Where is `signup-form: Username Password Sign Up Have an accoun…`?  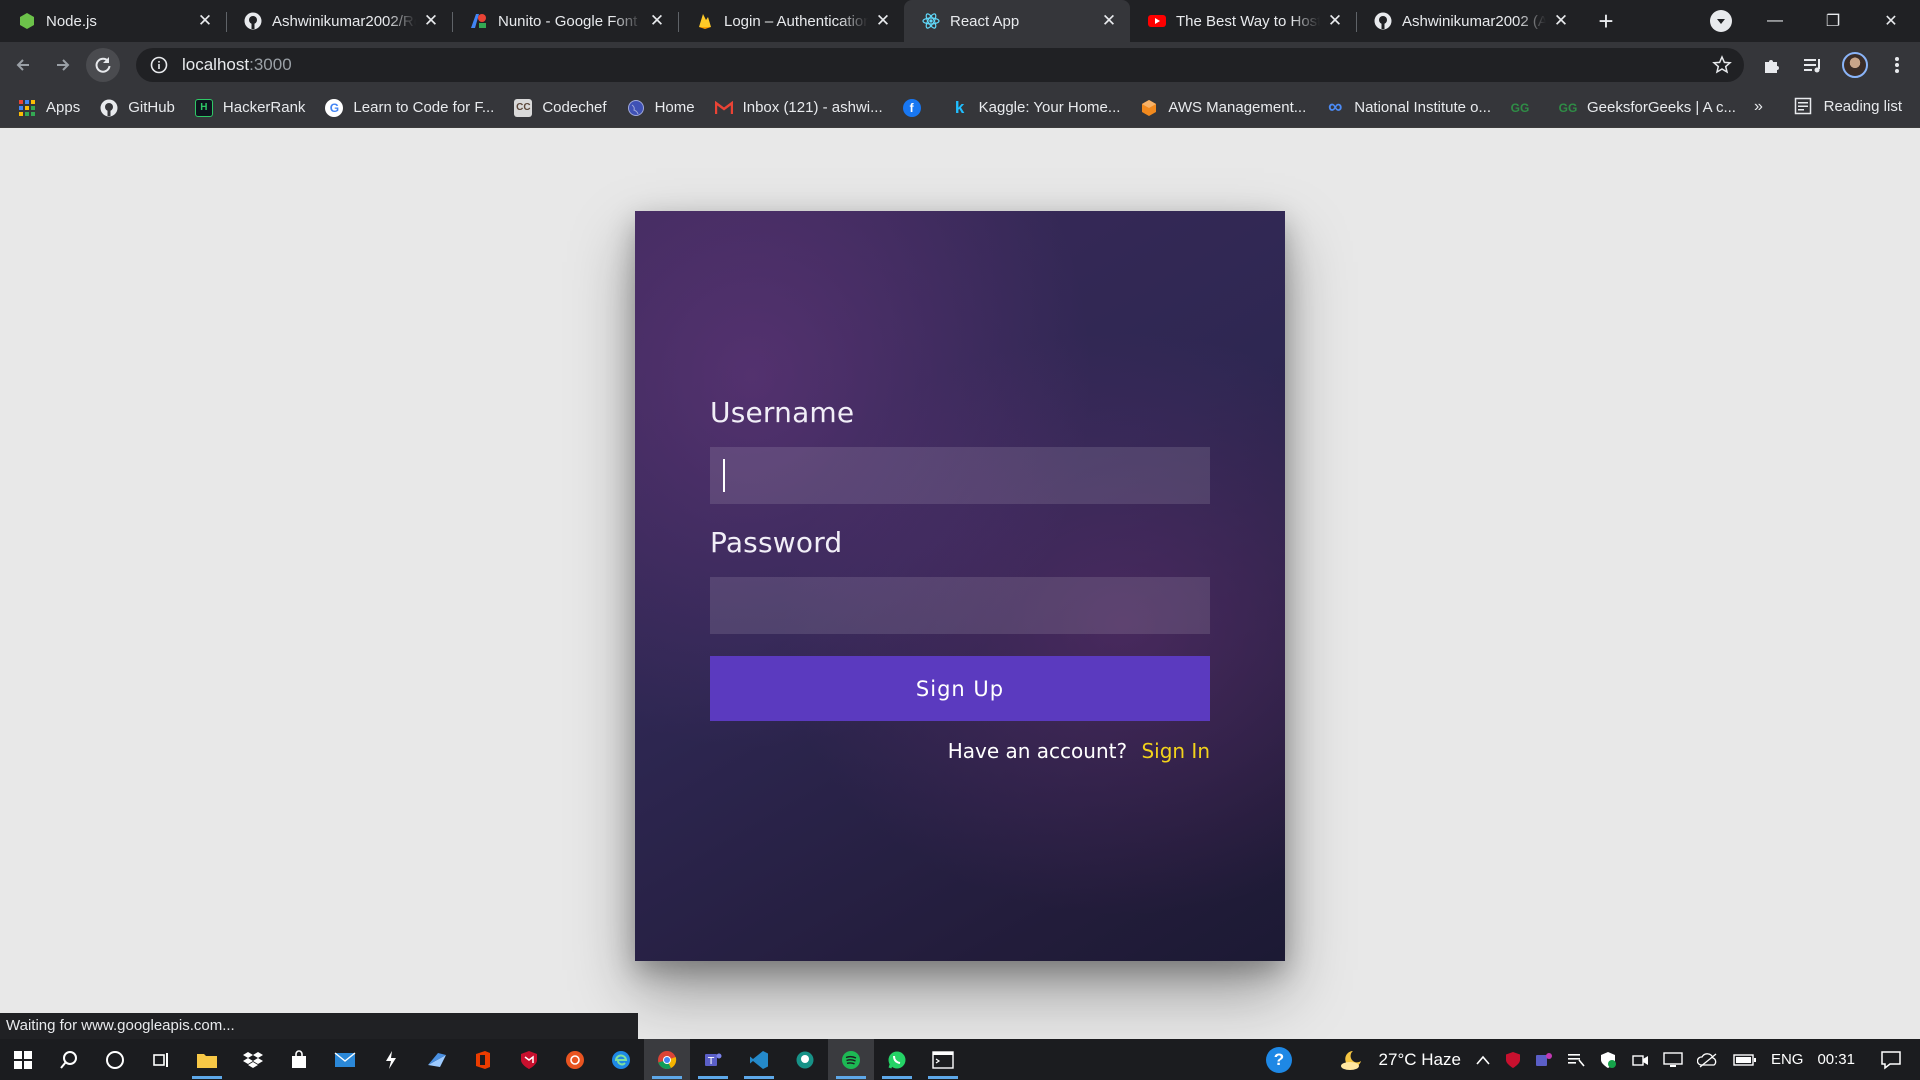
signup-form: Username Password Sign Up Have an accoun… is located at coordinates (960, 579).